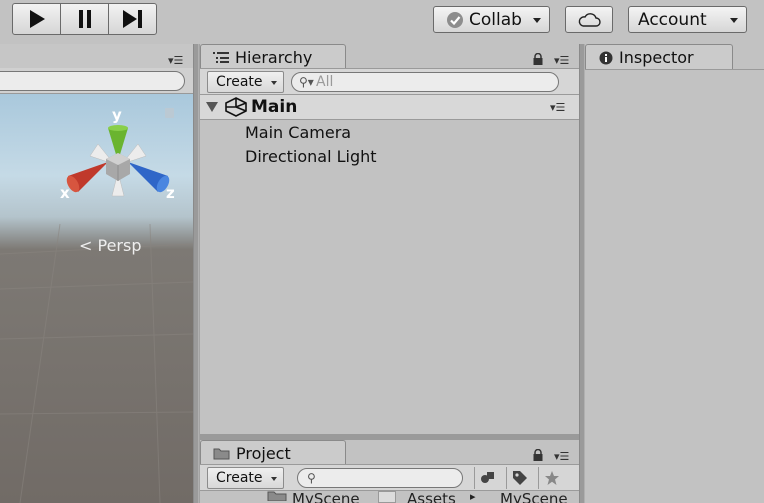 This screenshot has width=764, height=503. I want to click on hierarchy-toolbar: Create ⚲▾ All, so click(389, 81).